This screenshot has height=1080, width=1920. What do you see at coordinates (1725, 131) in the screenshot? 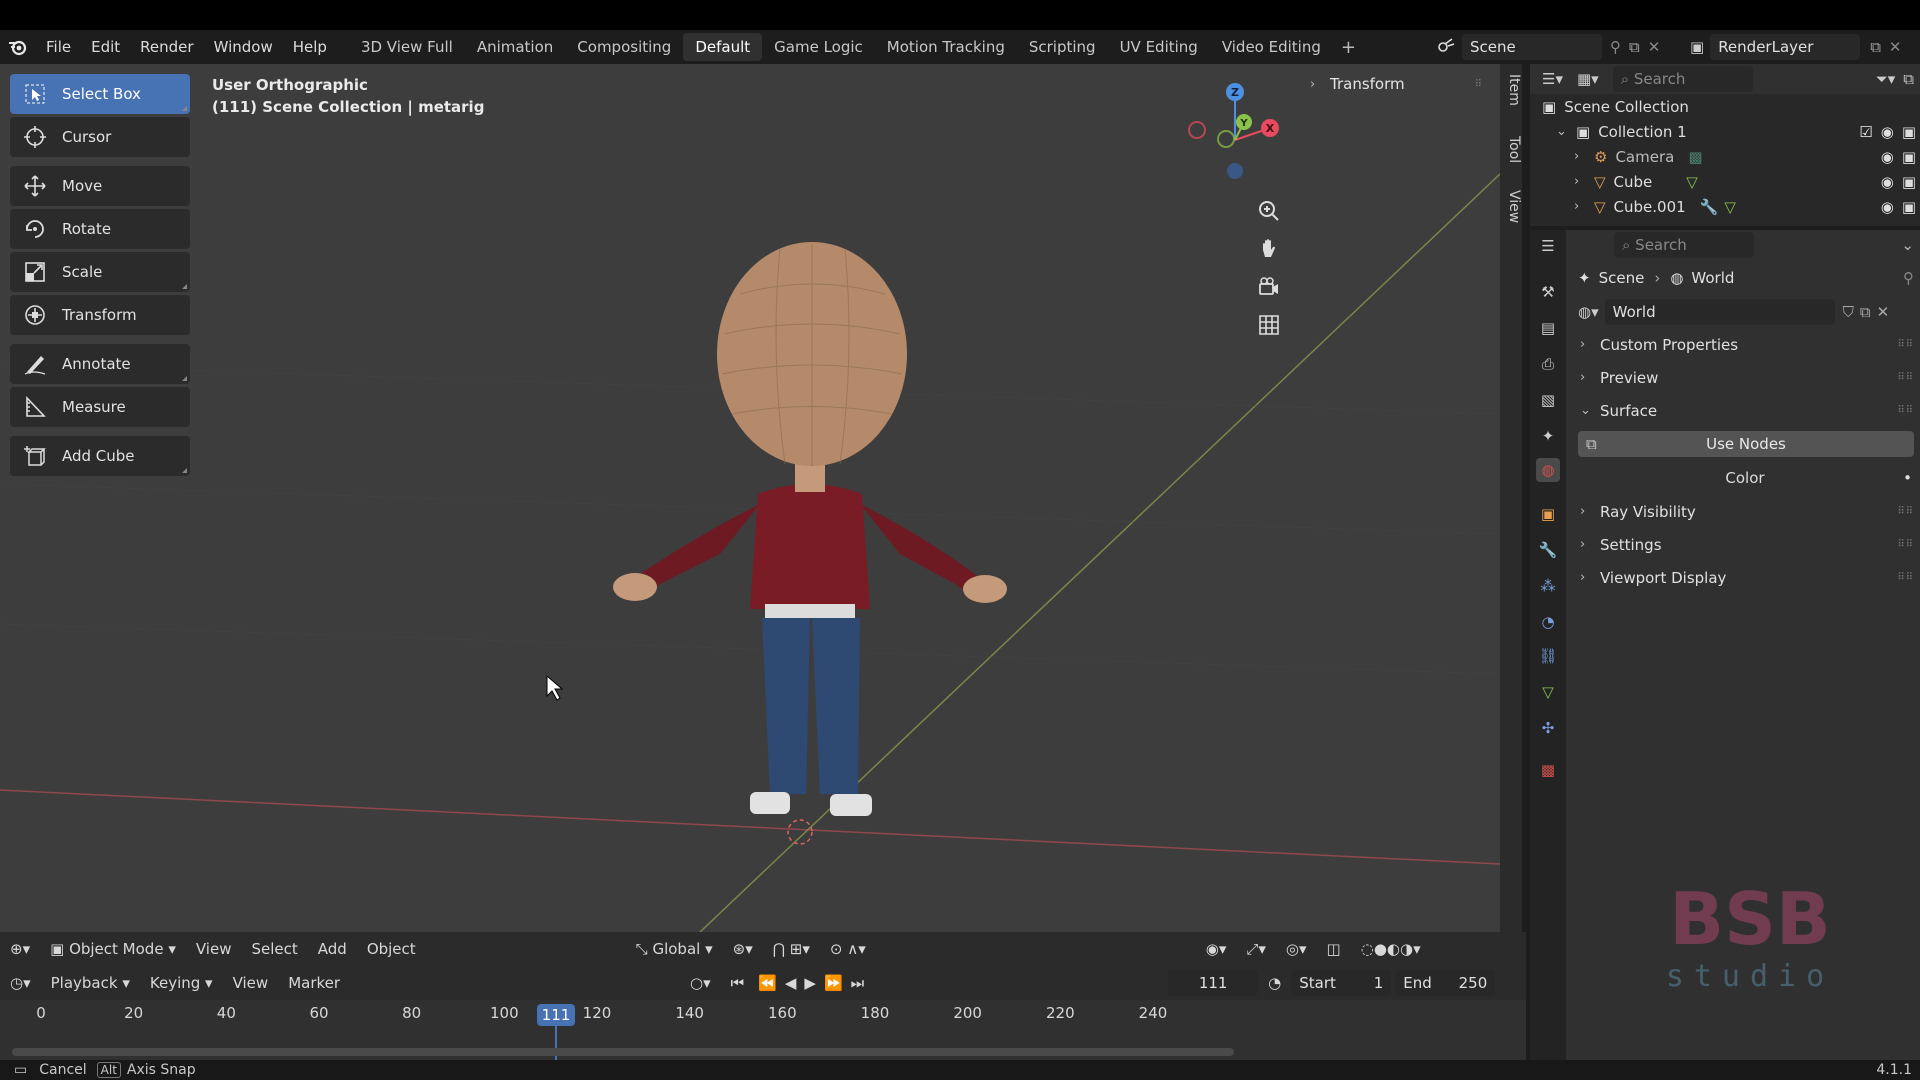
I see `outliner-collection-1: ⌄ ▣ Collection 1 ☑ ◉ ▣` at bounding box center [1725, 131].